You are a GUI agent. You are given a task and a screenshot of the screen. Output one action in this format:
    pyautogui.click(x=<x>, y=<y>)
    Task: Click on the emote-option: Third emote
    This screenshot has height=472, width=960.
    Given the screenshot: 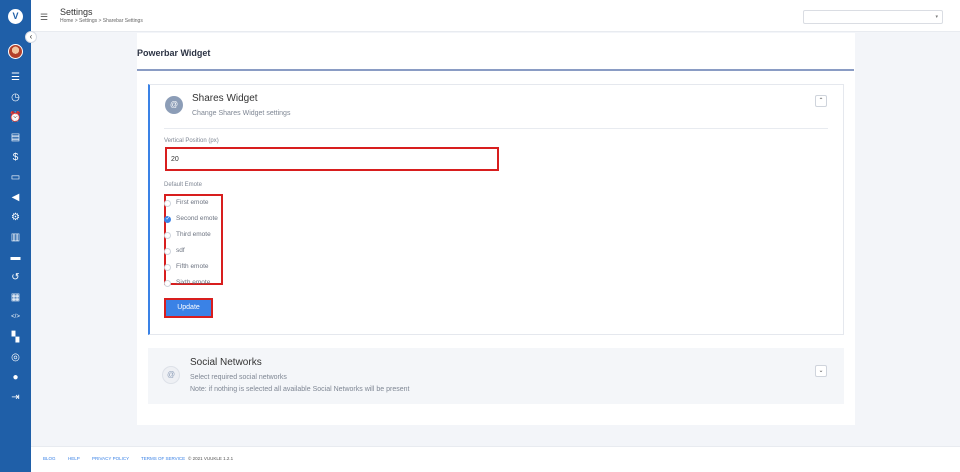 What is the action you would take?
    pyautogui.click(x=199, y=236)
    